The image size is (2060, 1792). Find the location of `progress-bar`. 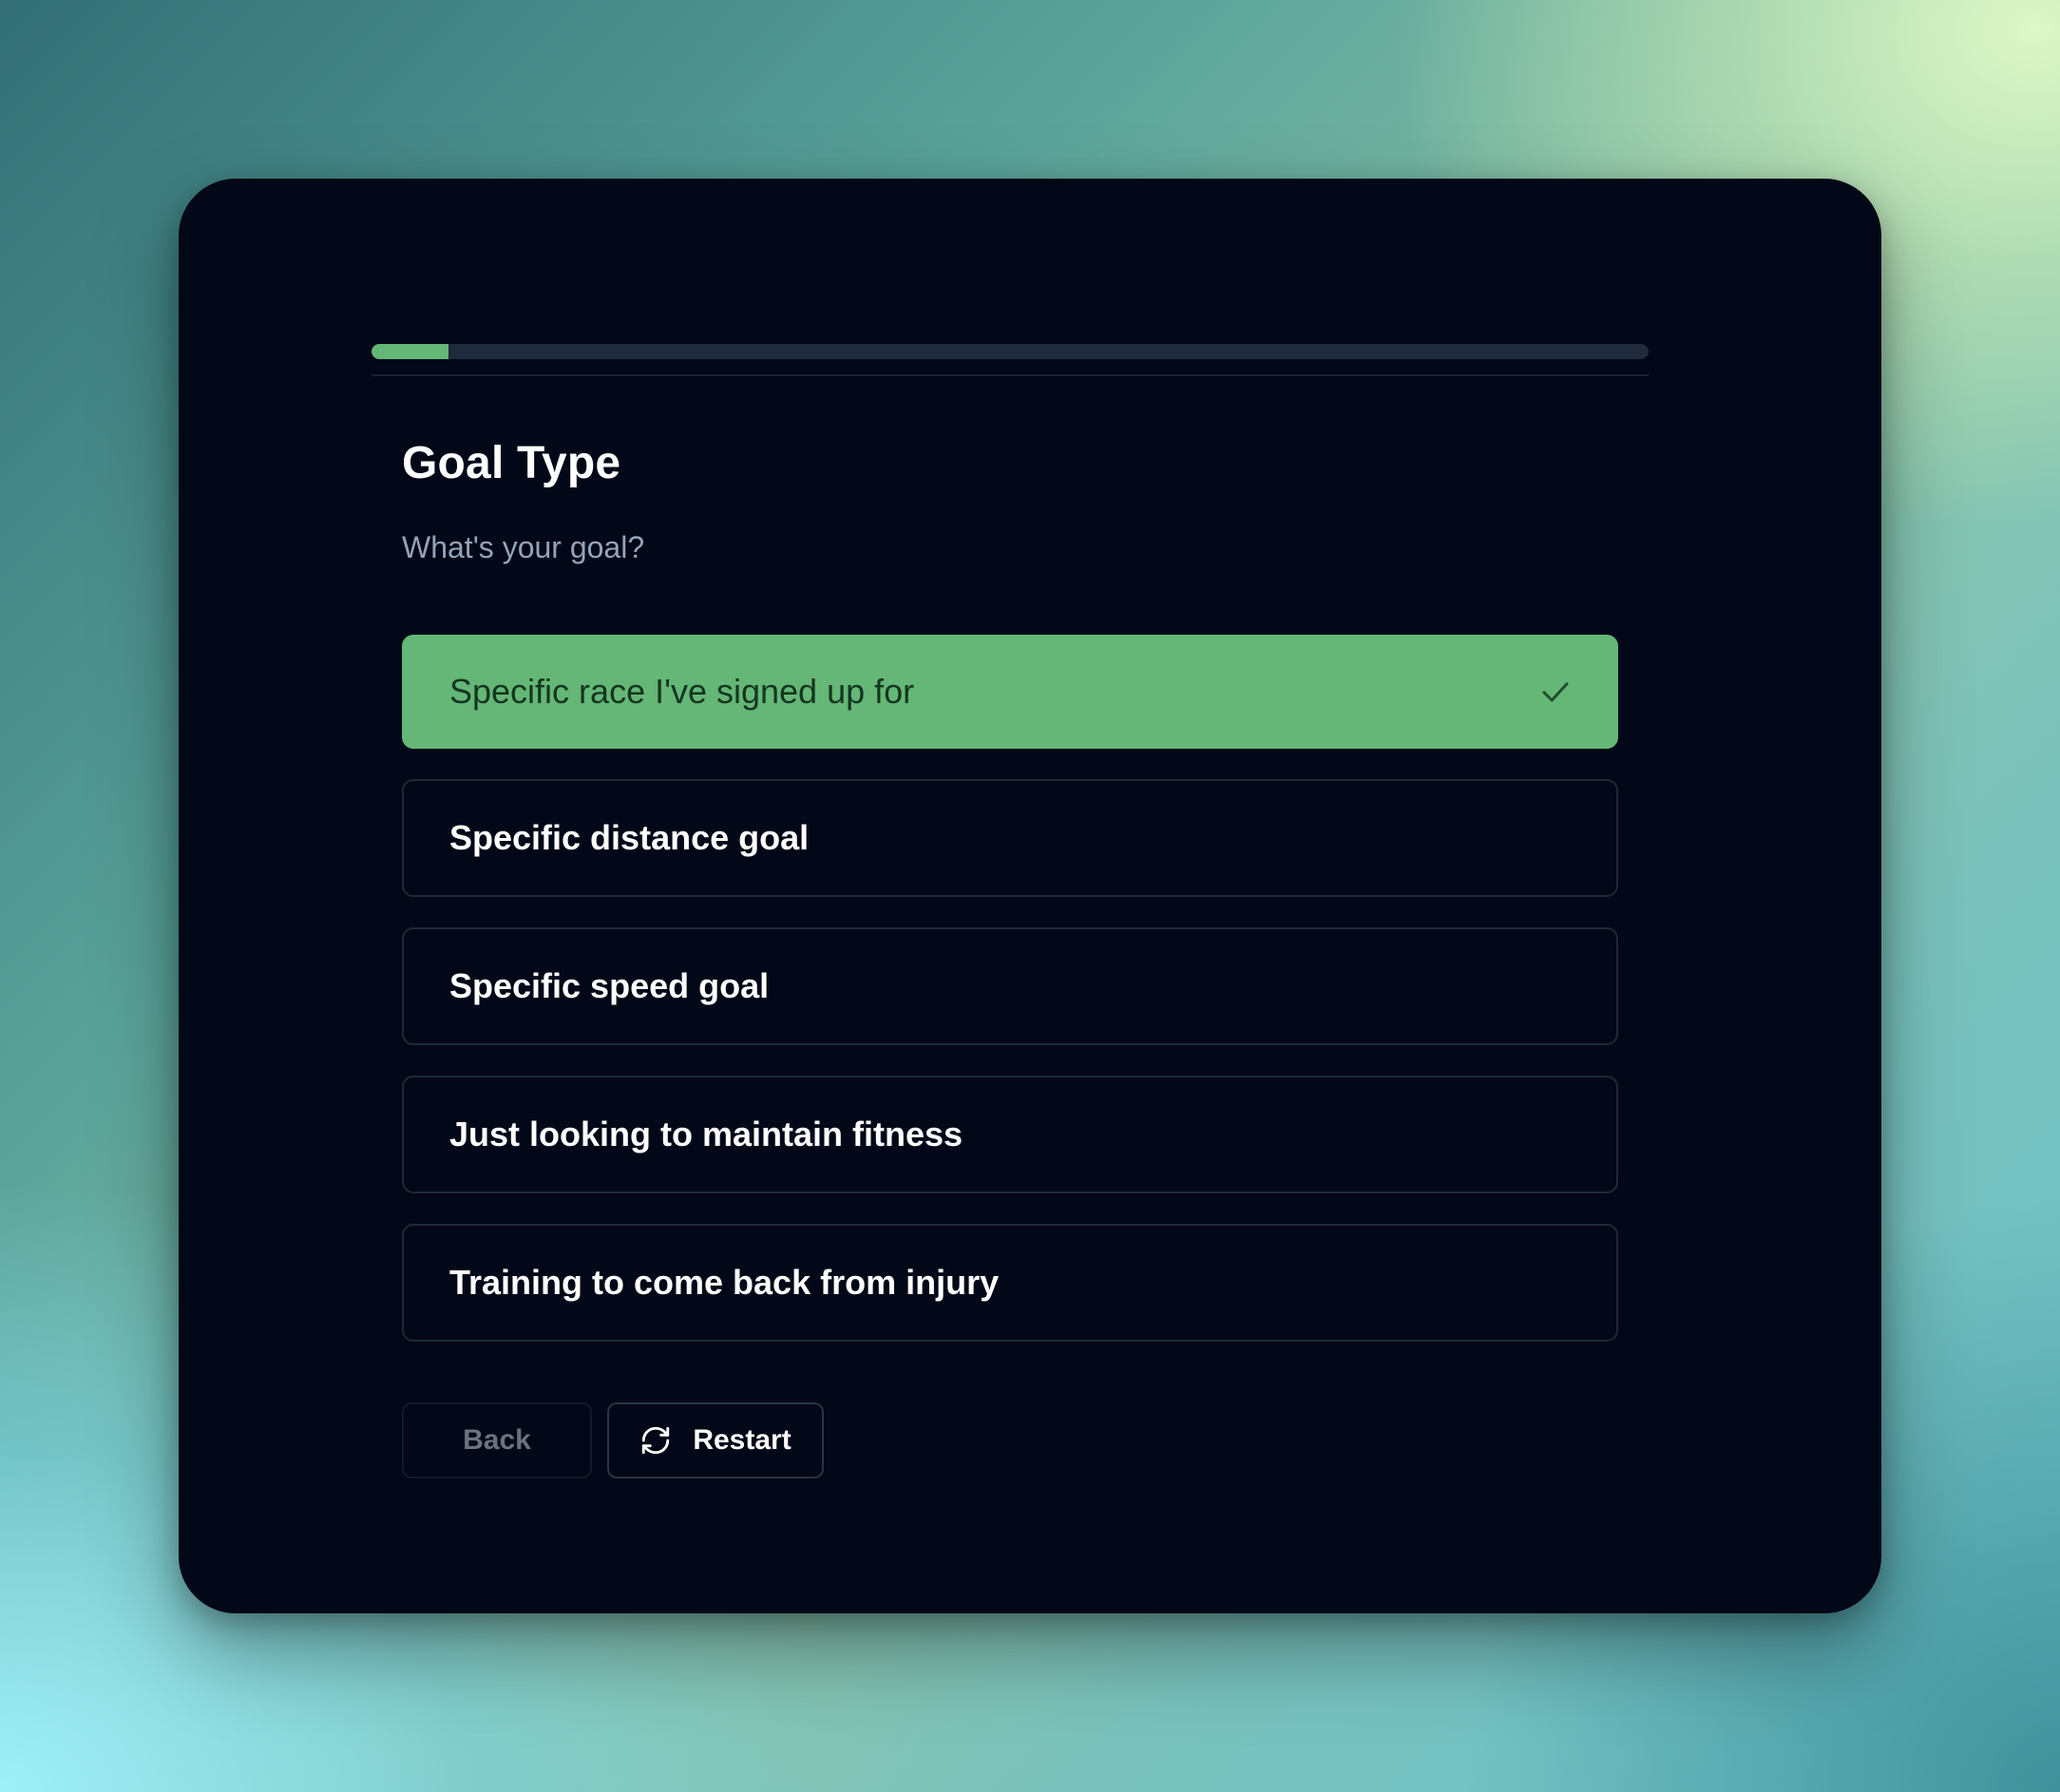

progress-bar is located at coordinates (1010, 352).